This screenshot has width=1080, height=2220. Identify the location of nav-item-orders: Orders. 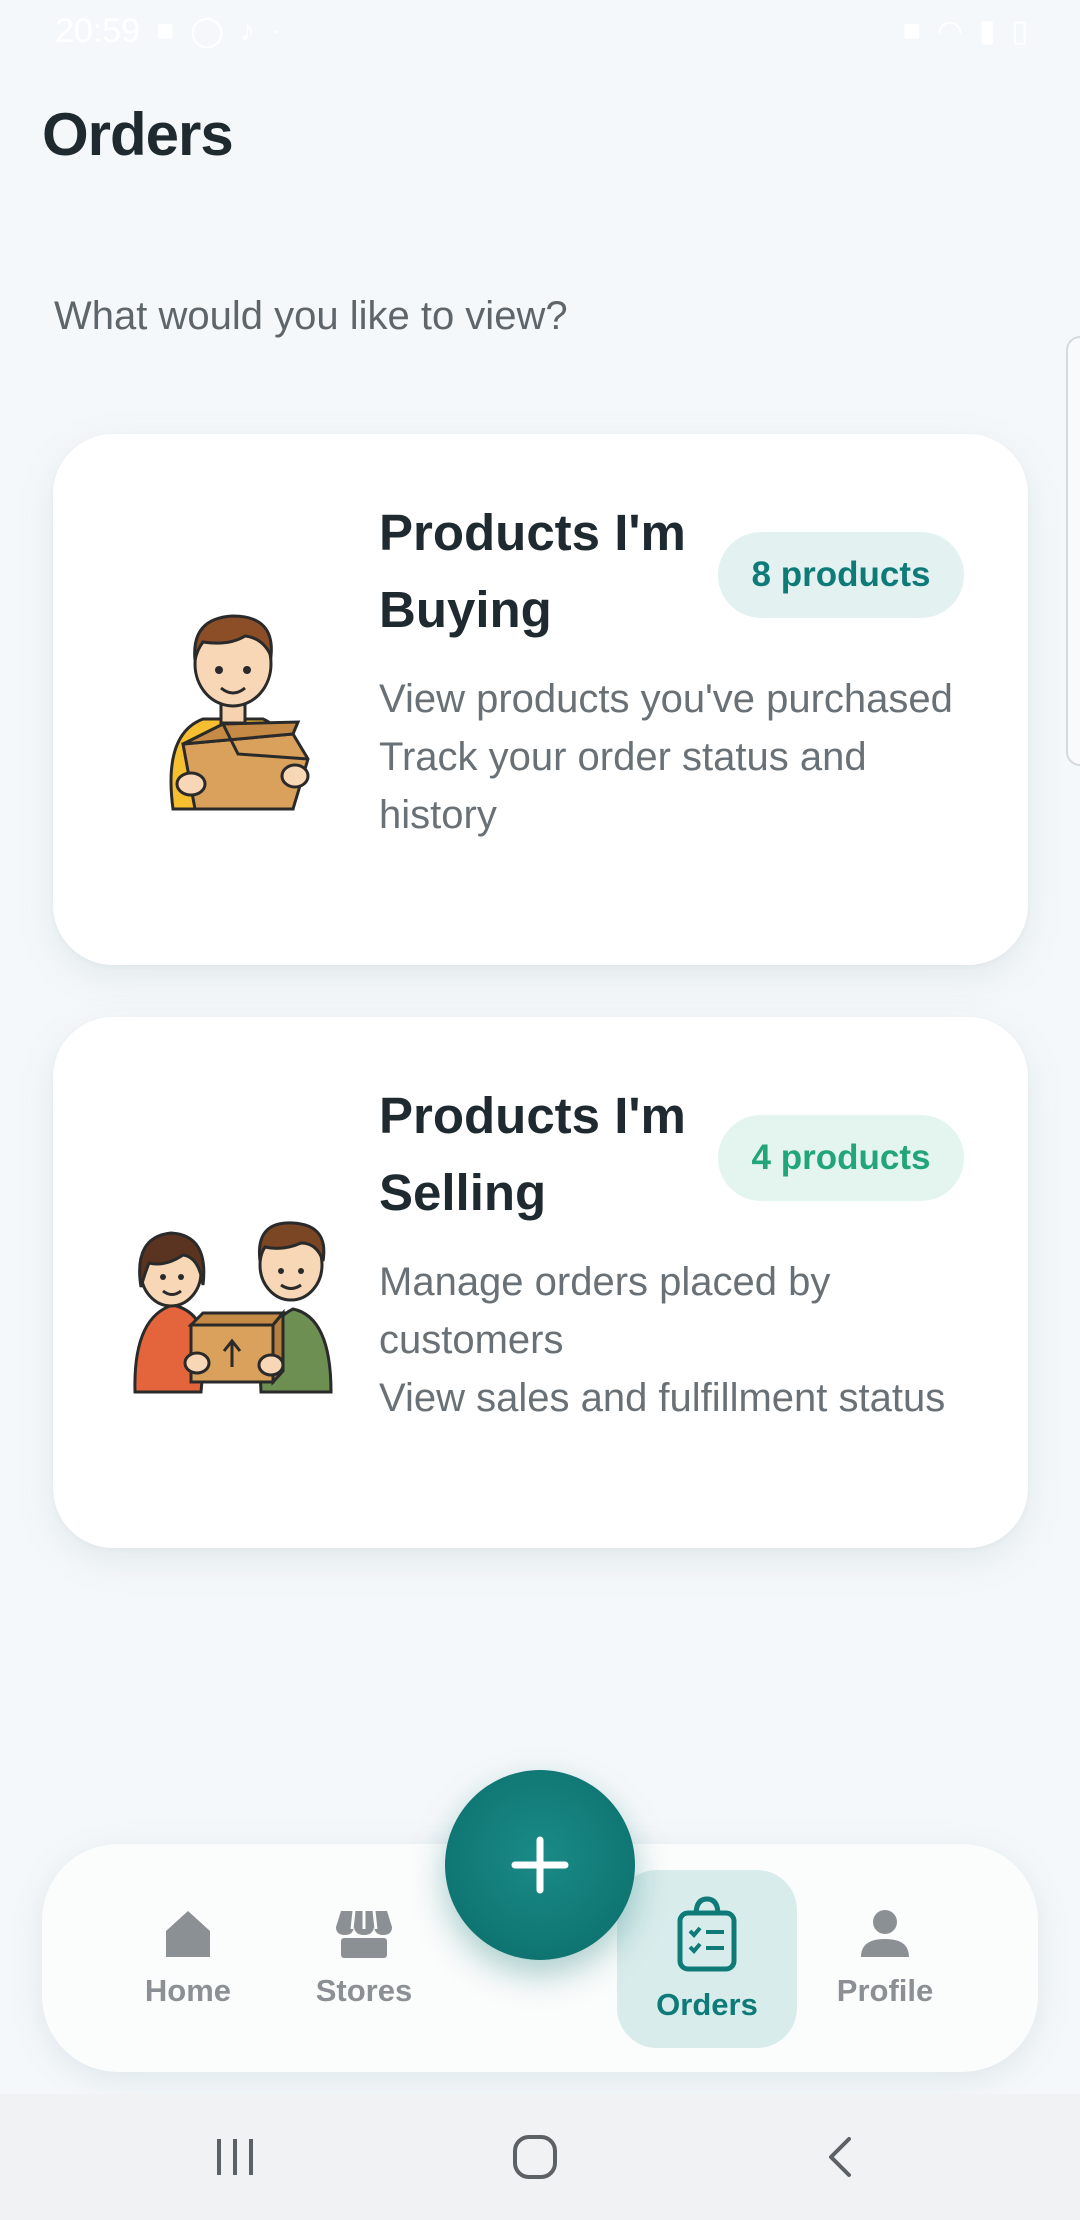
(707, 1959).